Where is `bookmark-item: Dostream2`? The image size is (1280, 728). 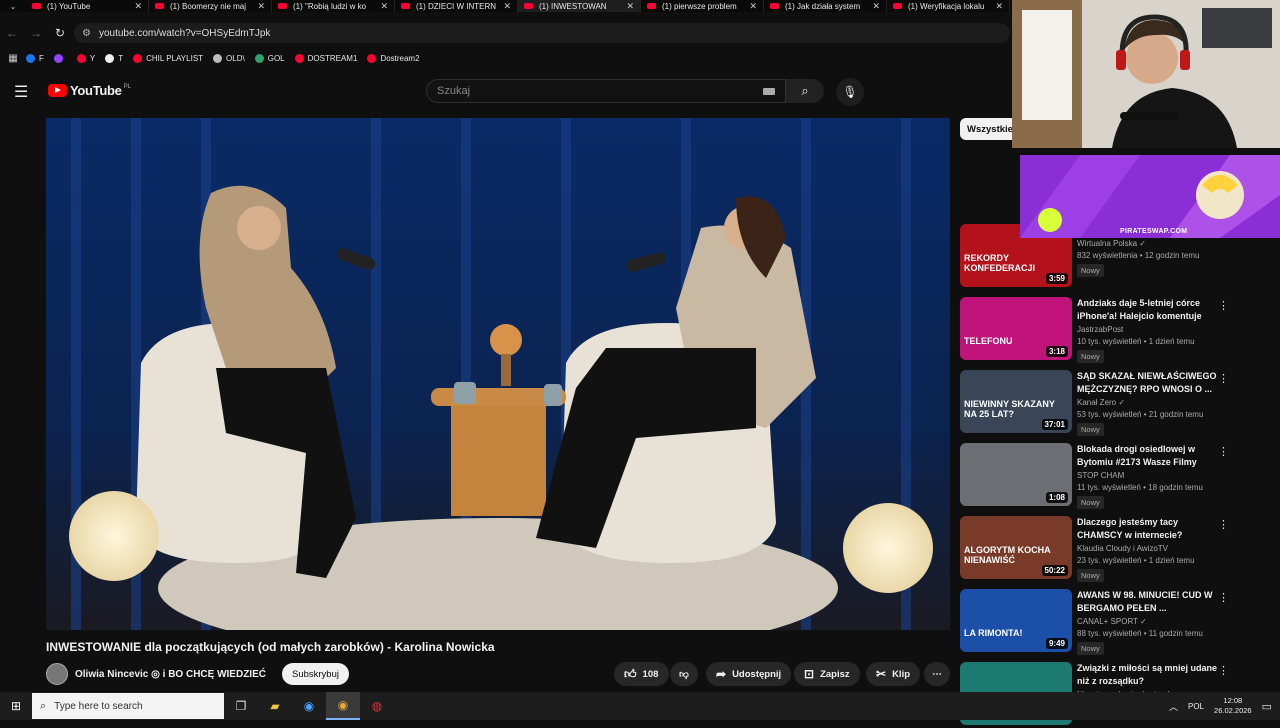
bookmark-item: Dostream2 is located at coordinates (393, 58).